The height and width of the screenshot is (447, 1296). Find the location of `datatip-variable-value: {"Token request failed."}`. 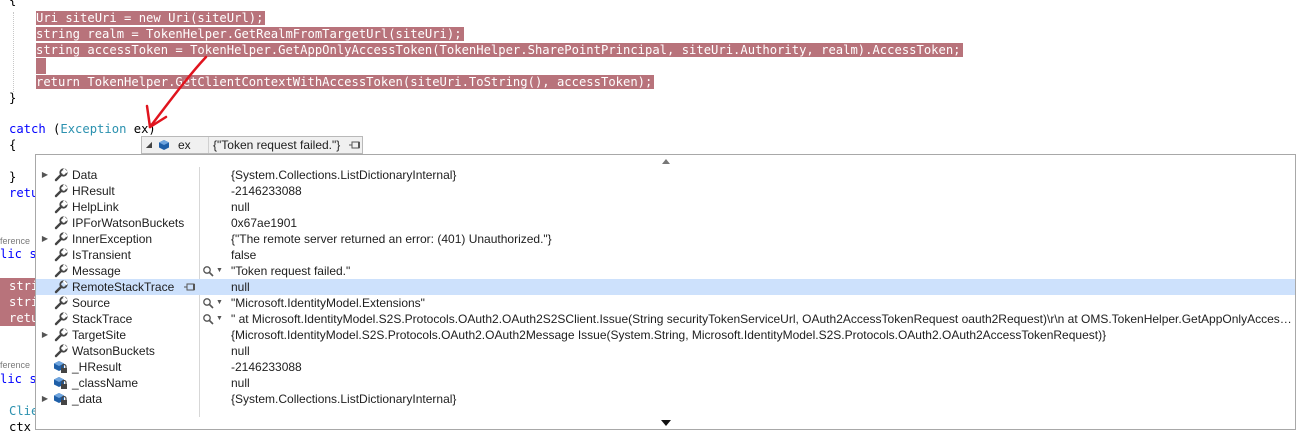

datatip-variable-value: {"Token request failed."} is located at coordinates (278, 145).